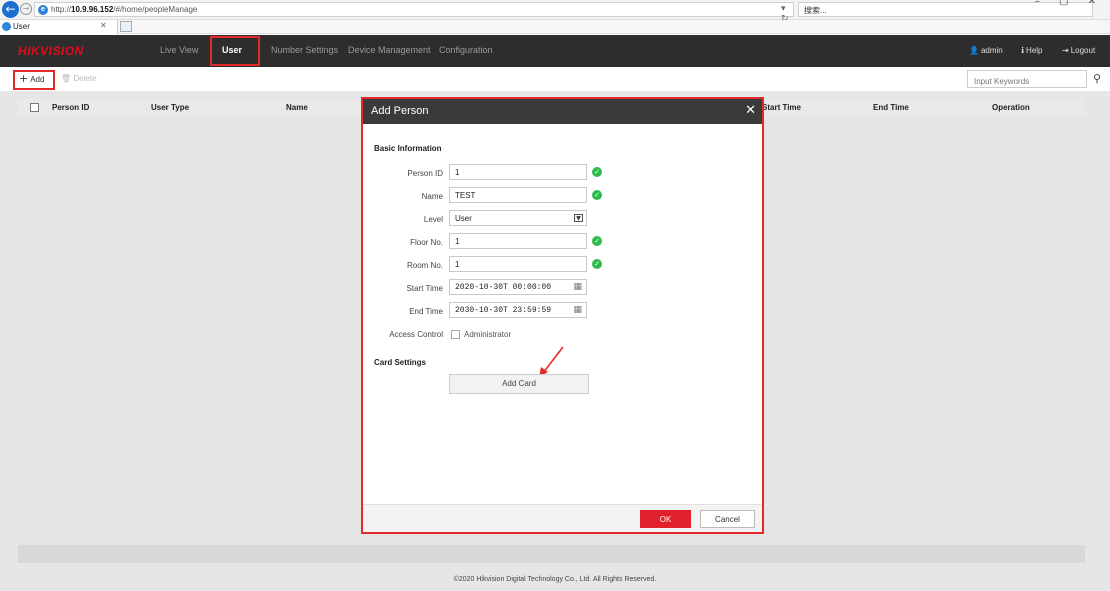 The width and height of the screenshot is (1110, 591). What do you see at coordinates (92, 9) in the screenshot?
I see `url-host: 10.9.96.152` at bounding box center [92, 9].